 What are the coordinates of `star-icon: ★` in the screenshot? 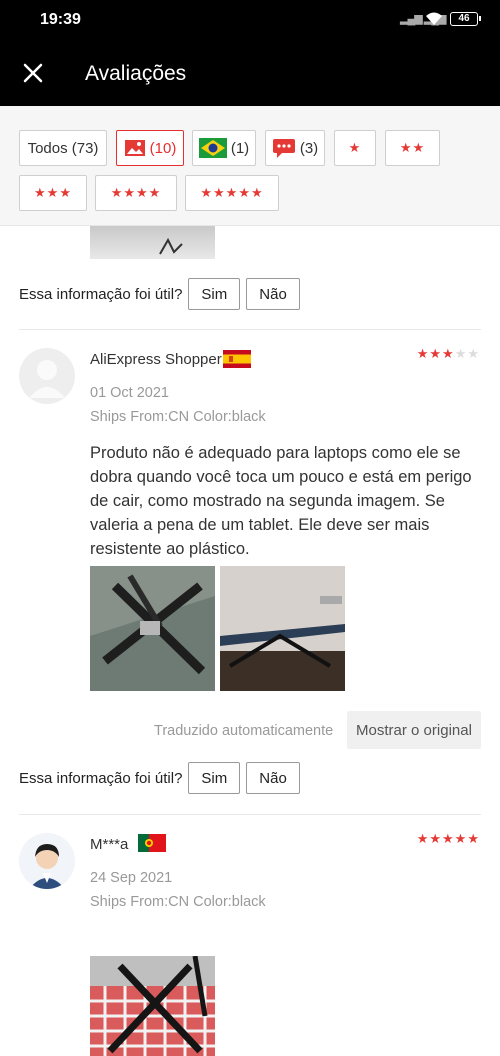 It's located at (355, 147).